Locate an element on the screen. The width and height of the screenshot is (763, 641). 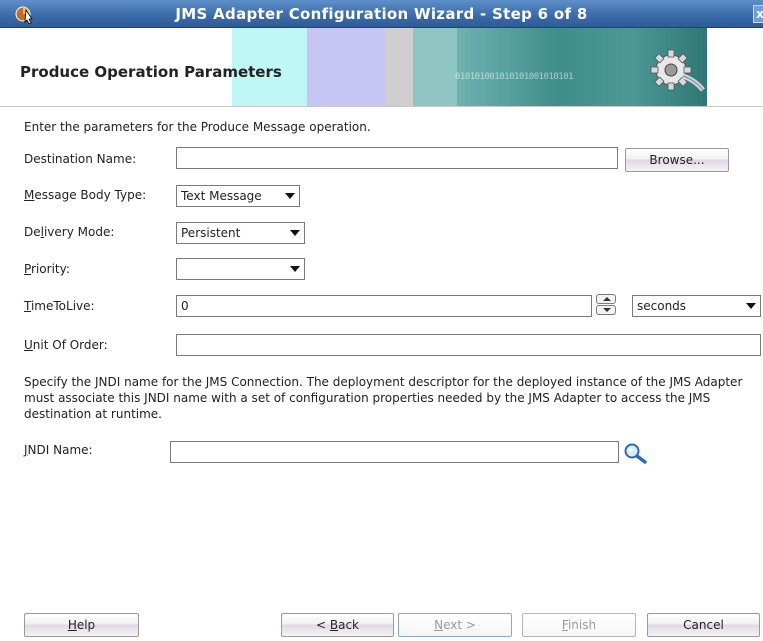
unit-of-order-input is located at coordinates (468, 345).